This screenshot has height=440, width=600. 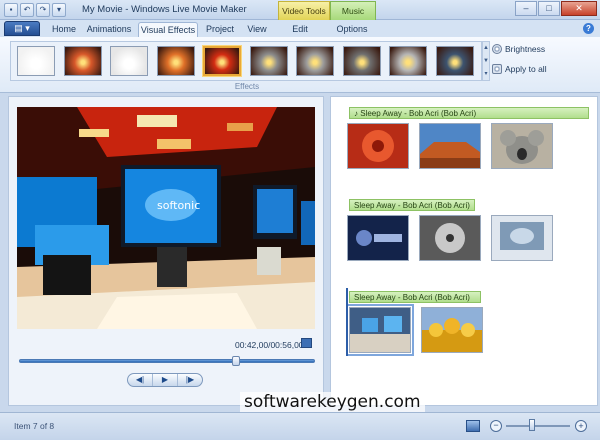 What do you see at coordinates (11, 10) in the screenshot?
I see `save-icon: ▪` at bounding box center [11, 10].